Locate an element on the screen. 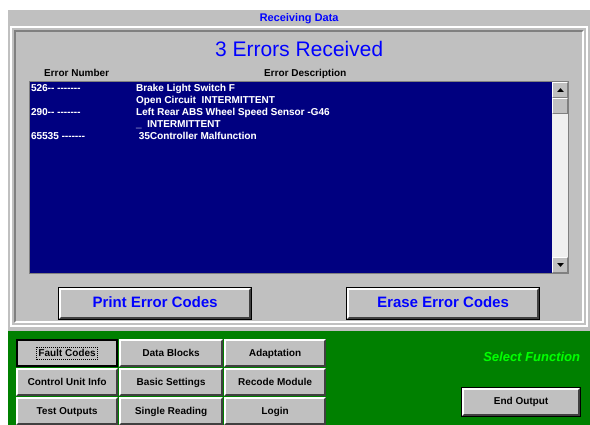  scroll-thumb is located at coordinates (560, 106).